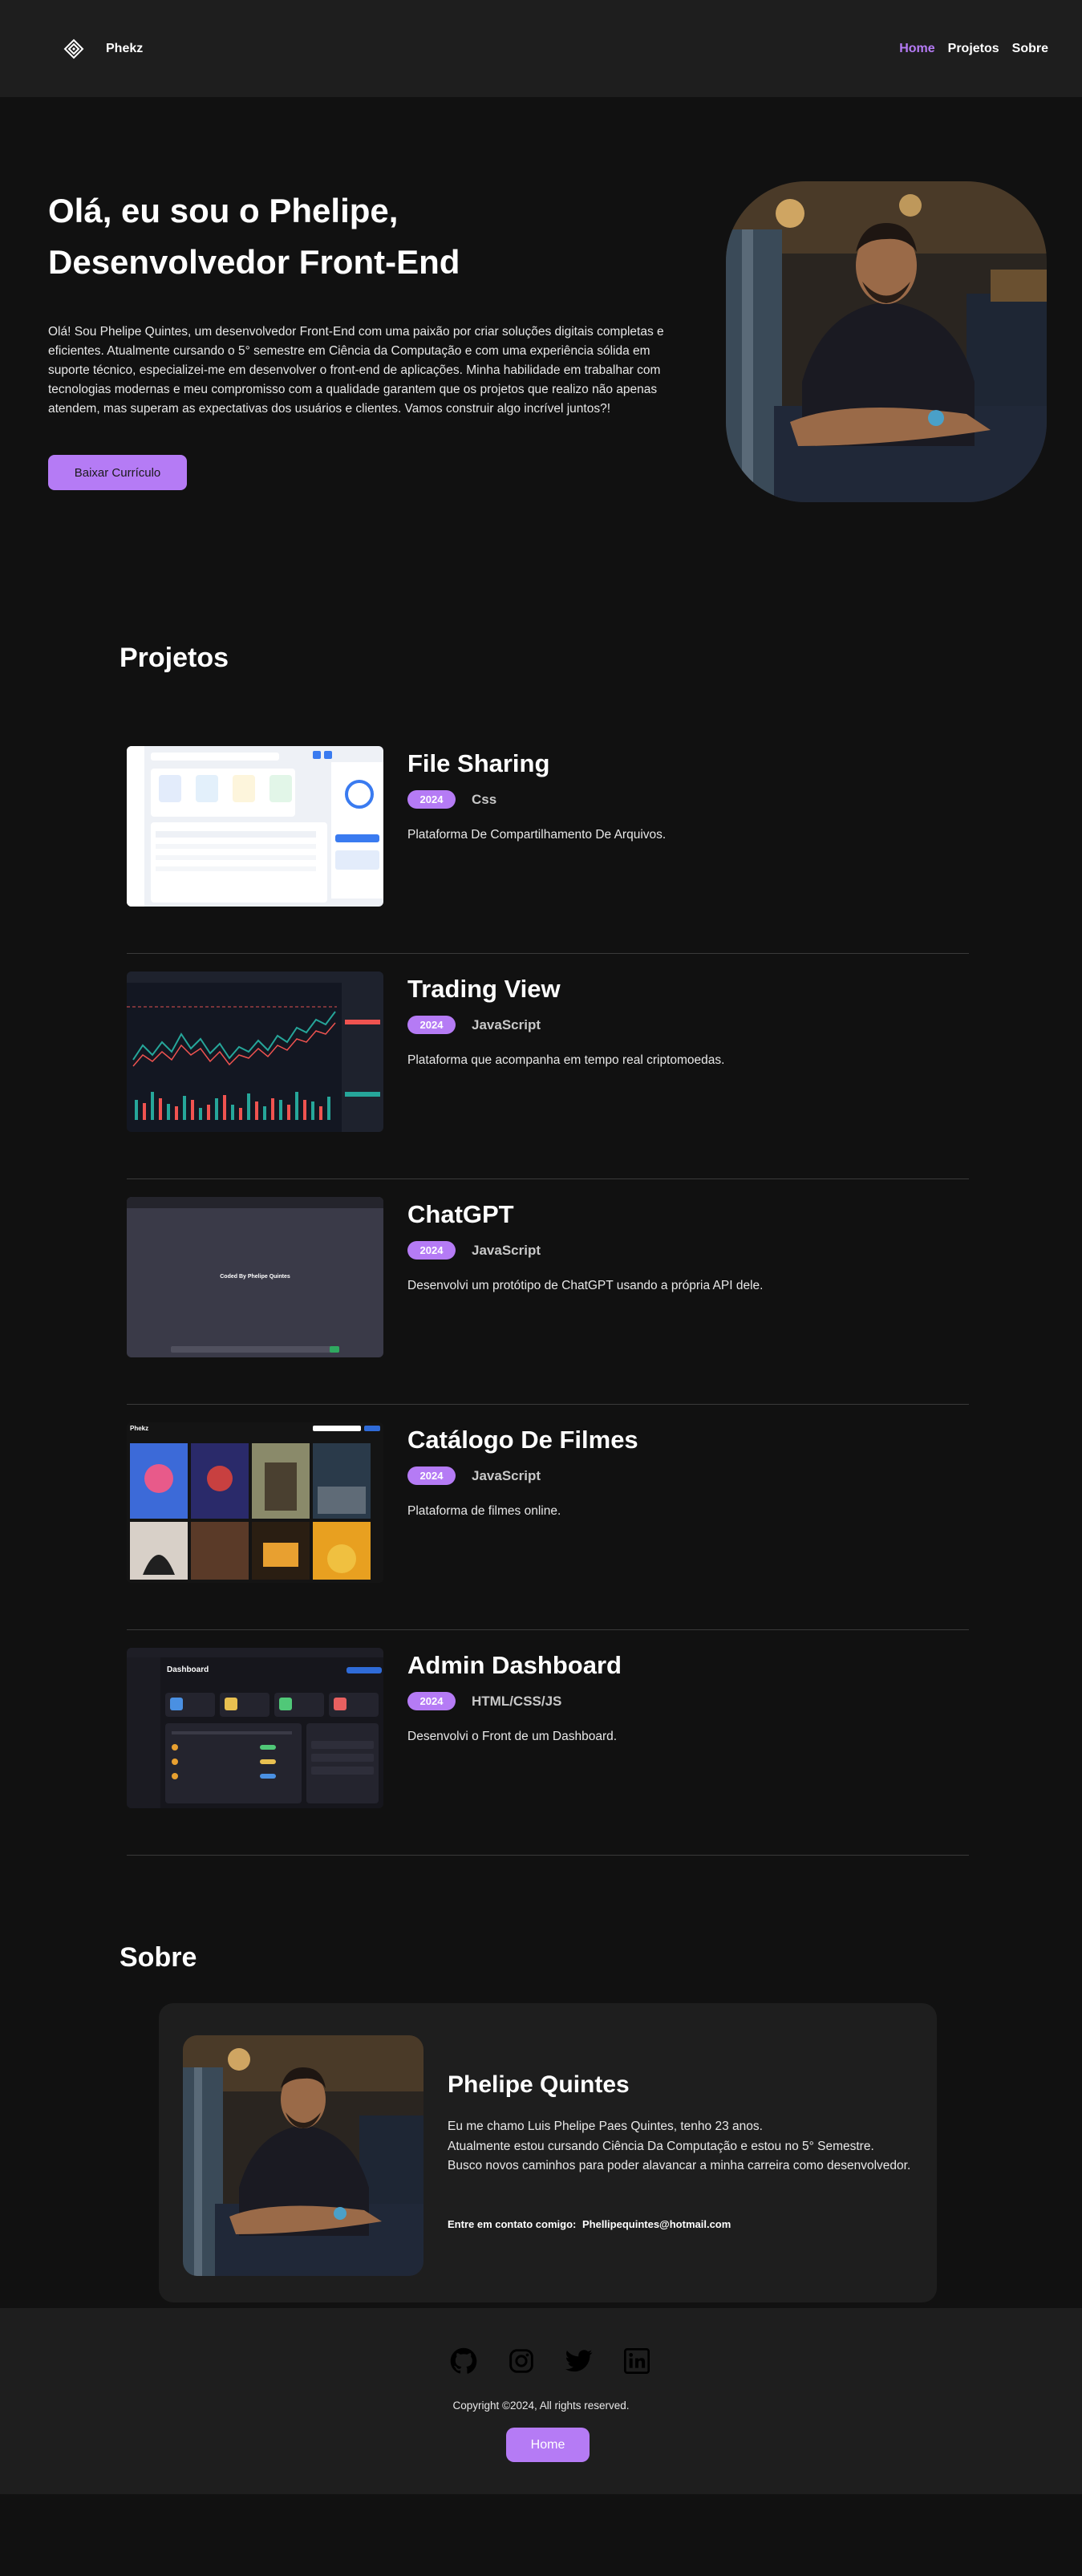 This screenshot has height=2576, width=1082. I want to click on project-title: File Sharing, so click(478, 763).